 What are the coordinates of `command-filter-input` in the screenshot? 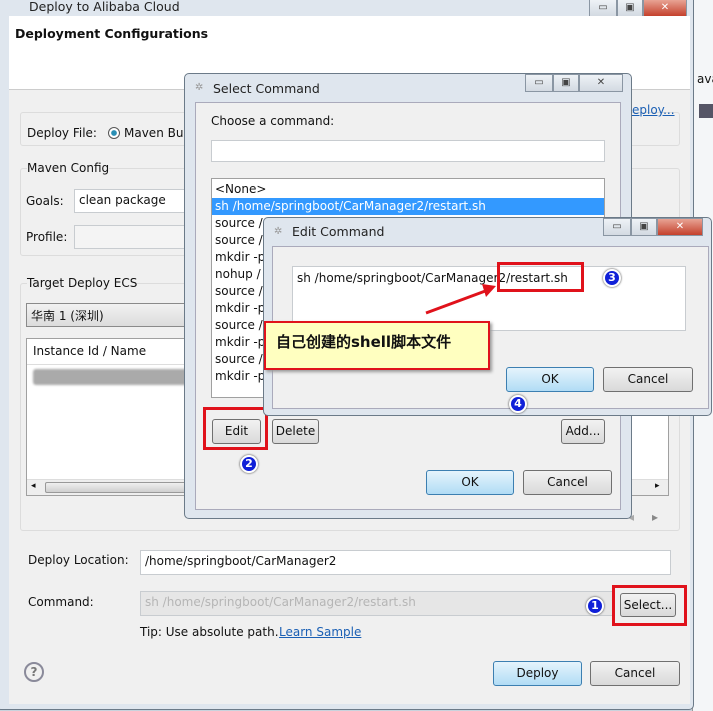 It's located at (408, 151).